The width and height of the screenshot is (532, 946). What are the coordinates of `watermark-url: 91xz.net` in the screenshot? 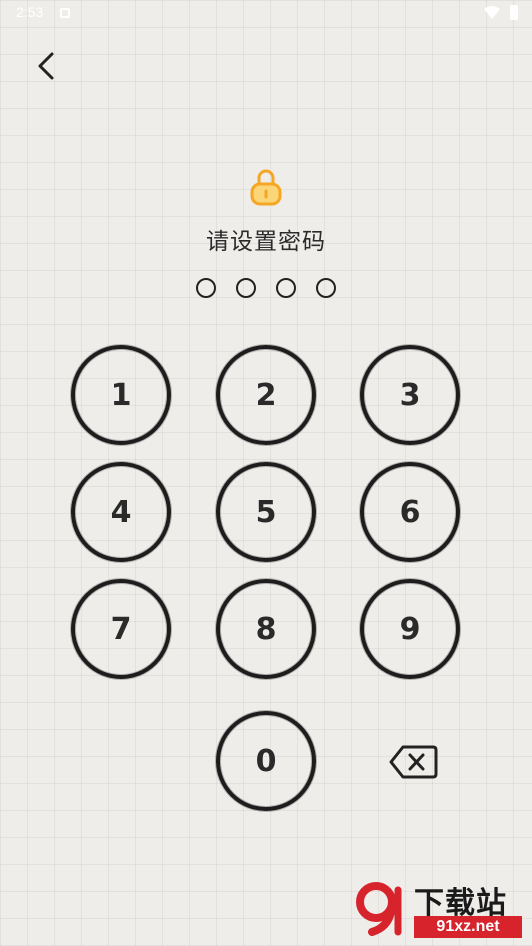 It's located at (468, 927).